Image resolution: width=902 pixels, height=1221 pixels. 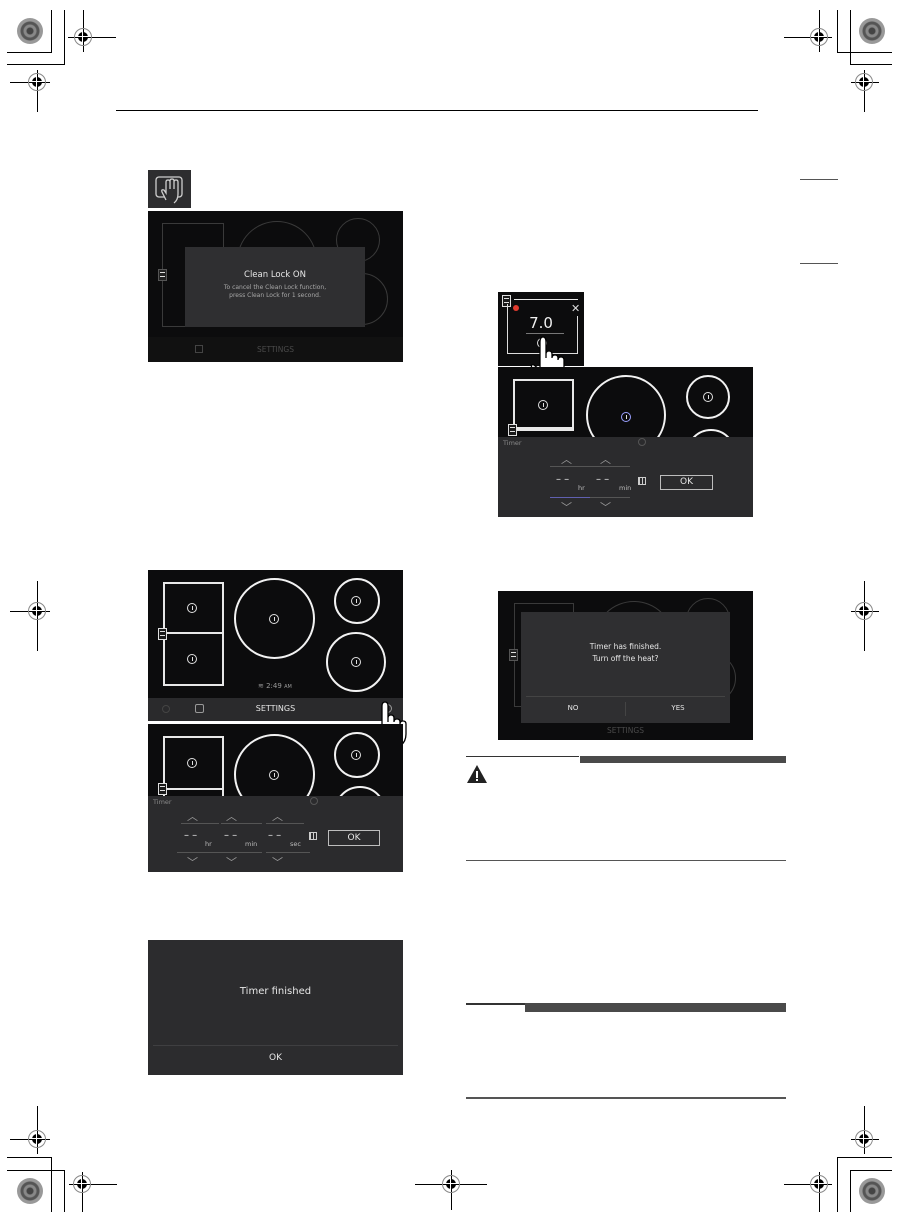 I want to click on clean-lock-icon-tile, so click(x=169, y=189).